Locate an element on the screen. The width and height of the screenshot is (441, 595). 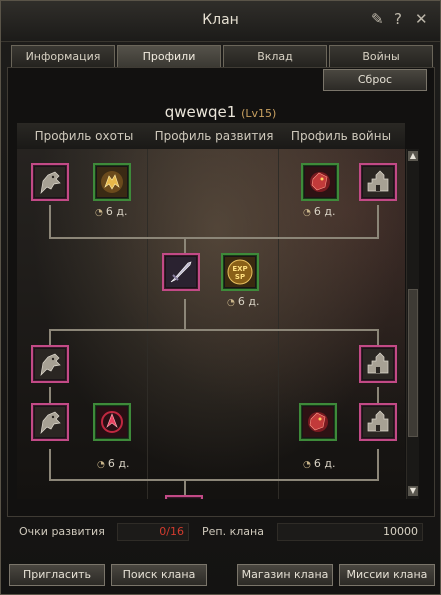
golden-armor-icon is located at coordinates (112, 182).